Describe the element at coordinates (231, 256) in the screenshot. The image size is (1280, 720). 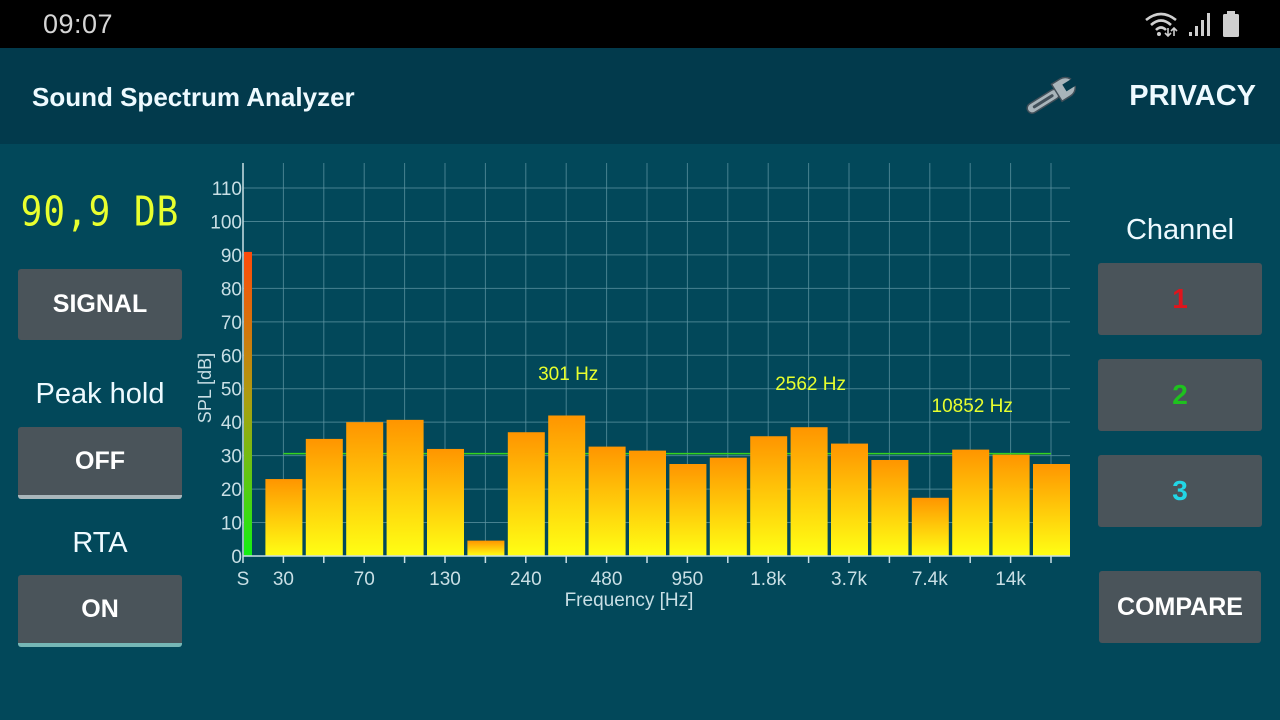
I see `y-tick-label: 90` at that location.